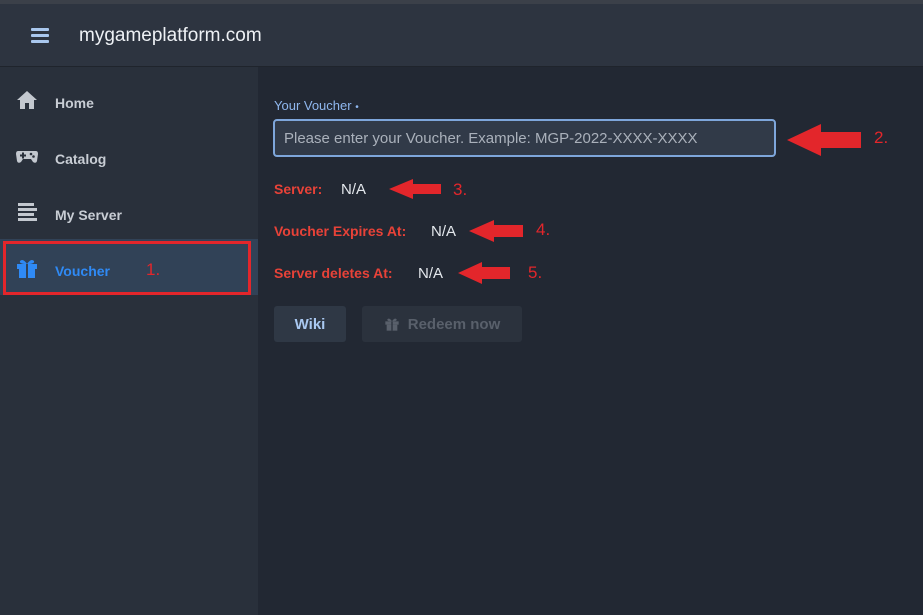  What do you see at coordinates (454, 324) in the screenshot?
I see `redeem-button-label: Redeem now` at bounding box center [454, 324].